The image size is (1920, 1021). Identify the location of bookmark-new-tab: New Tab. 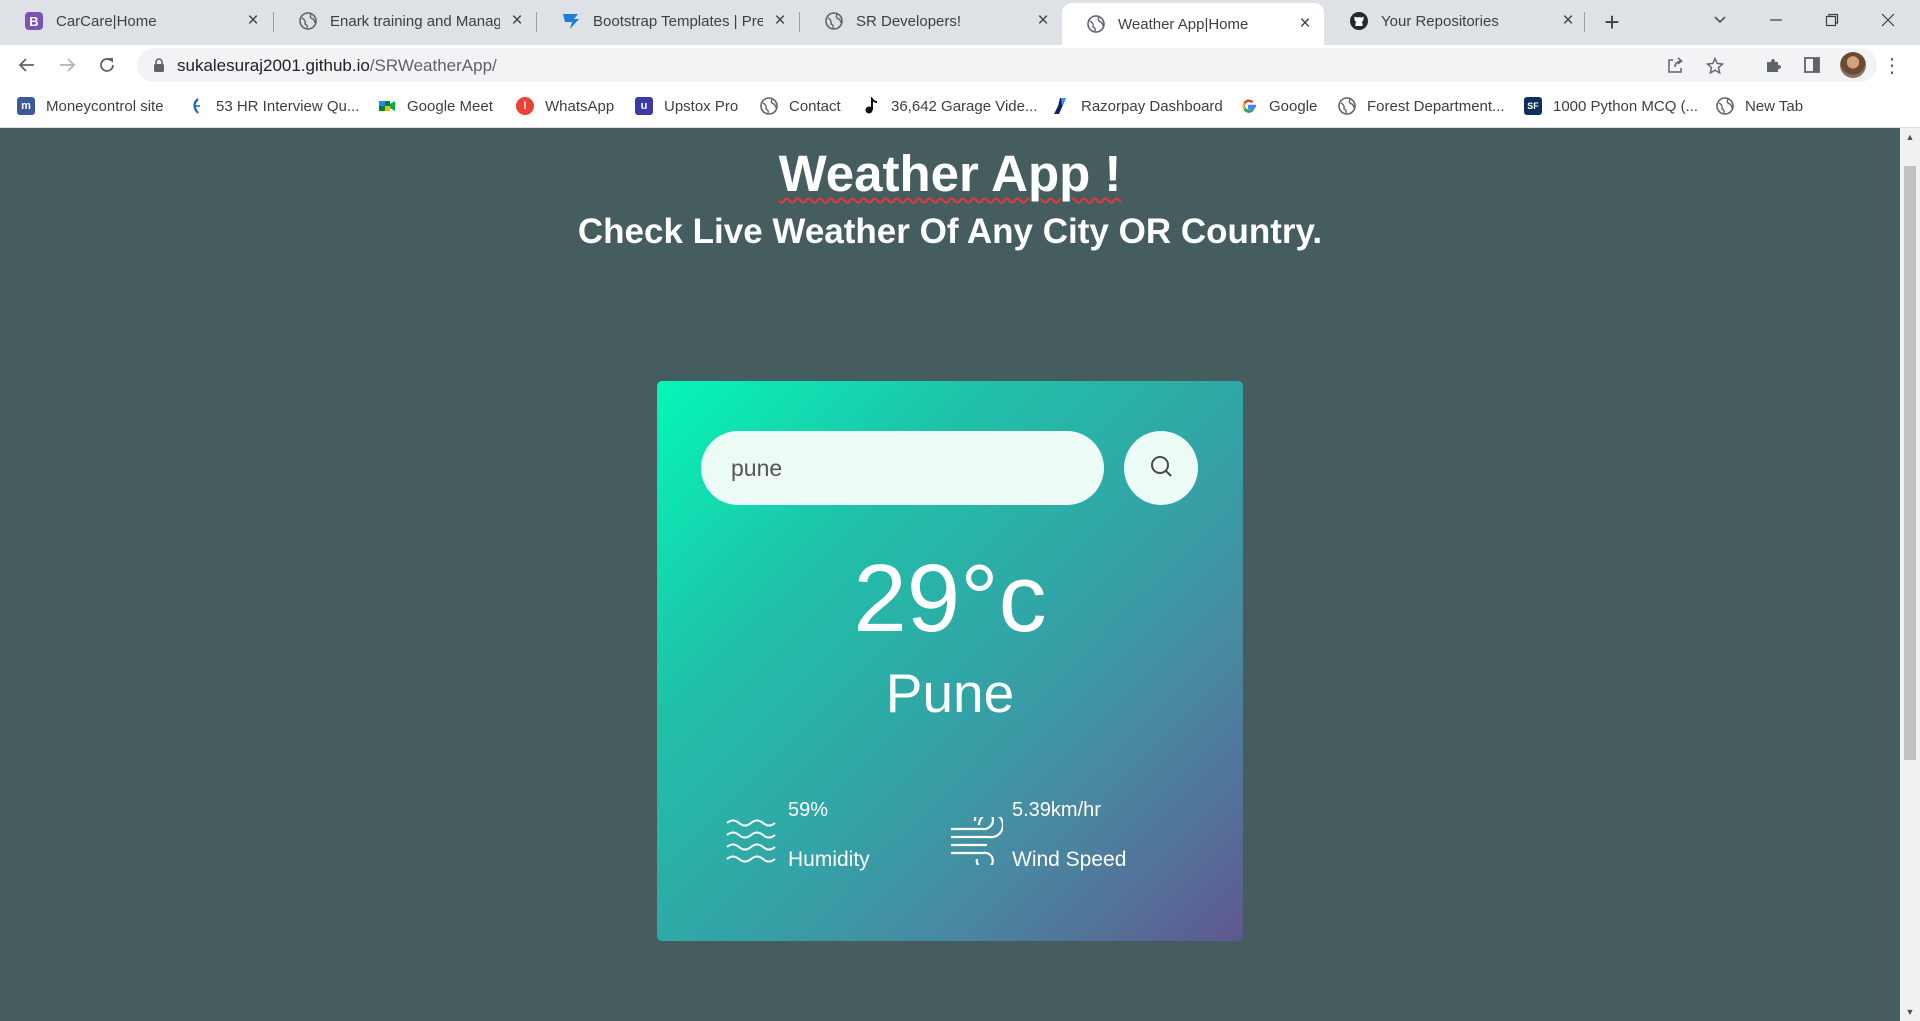
(1759, 106).